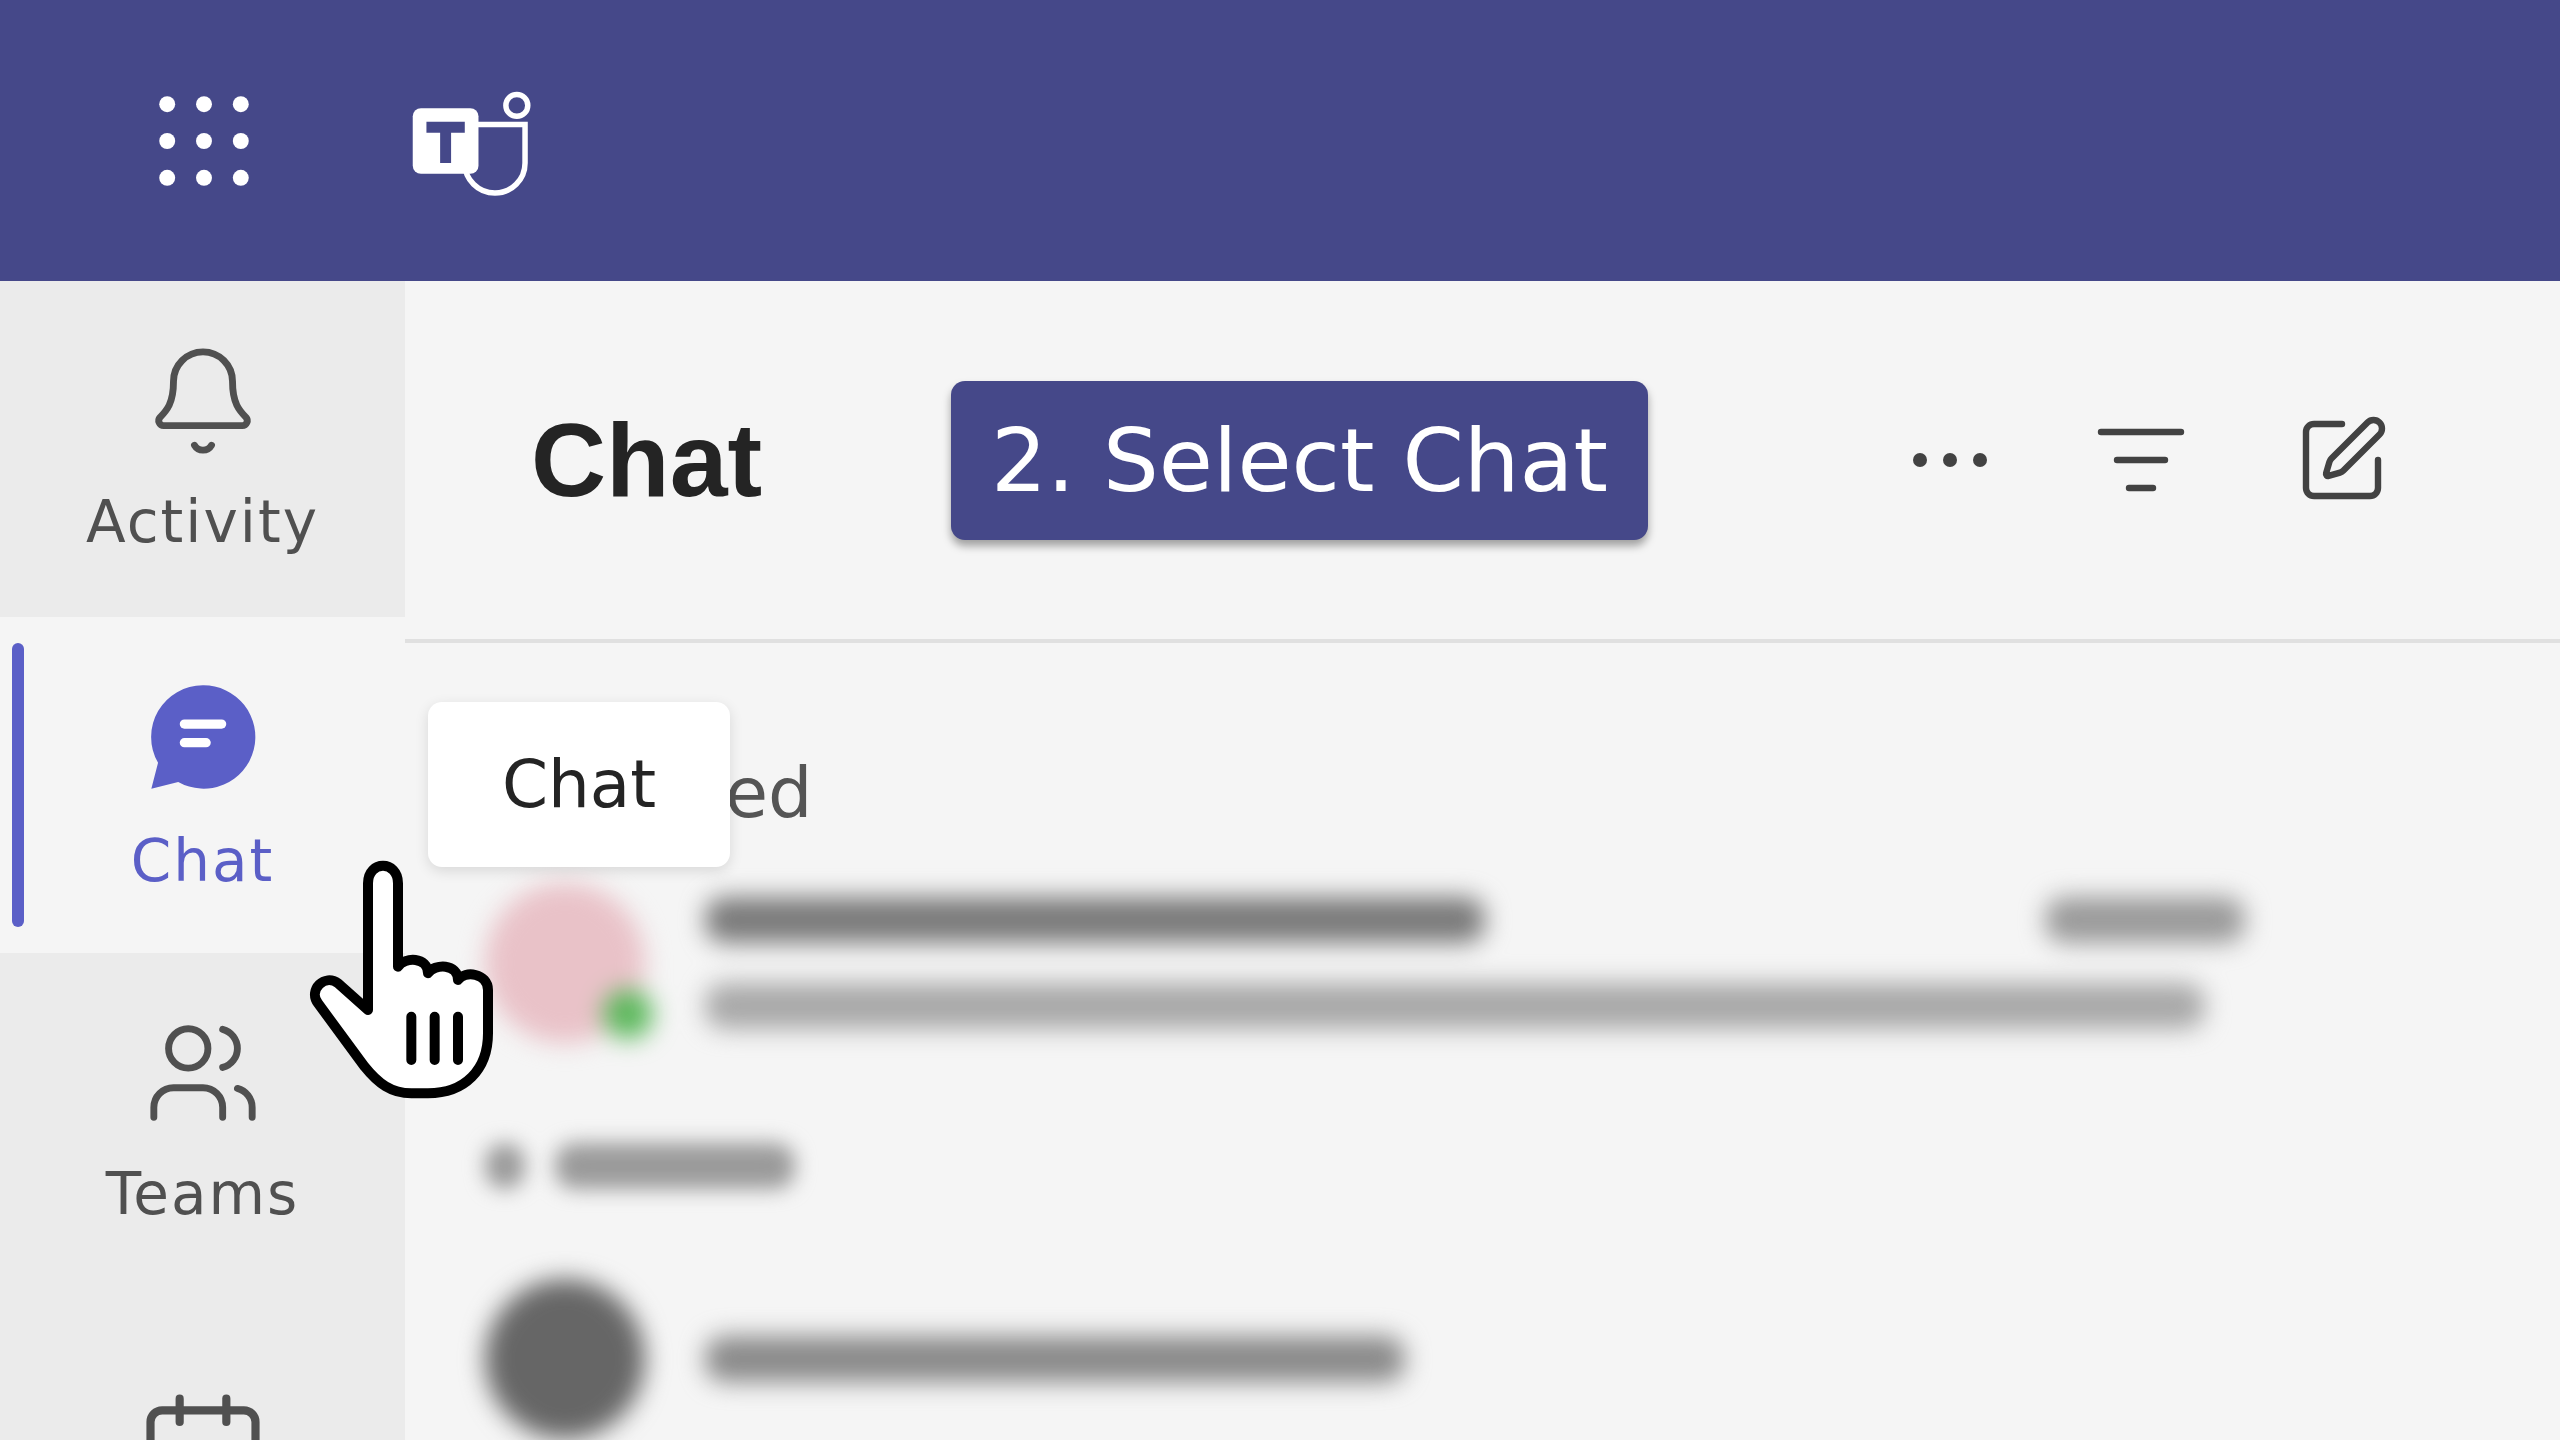 This screenshot has height=1440, width=2560. Describe the element at coordinates (647, 460) in the screenshot. I see `page-title: Chat` at that location.